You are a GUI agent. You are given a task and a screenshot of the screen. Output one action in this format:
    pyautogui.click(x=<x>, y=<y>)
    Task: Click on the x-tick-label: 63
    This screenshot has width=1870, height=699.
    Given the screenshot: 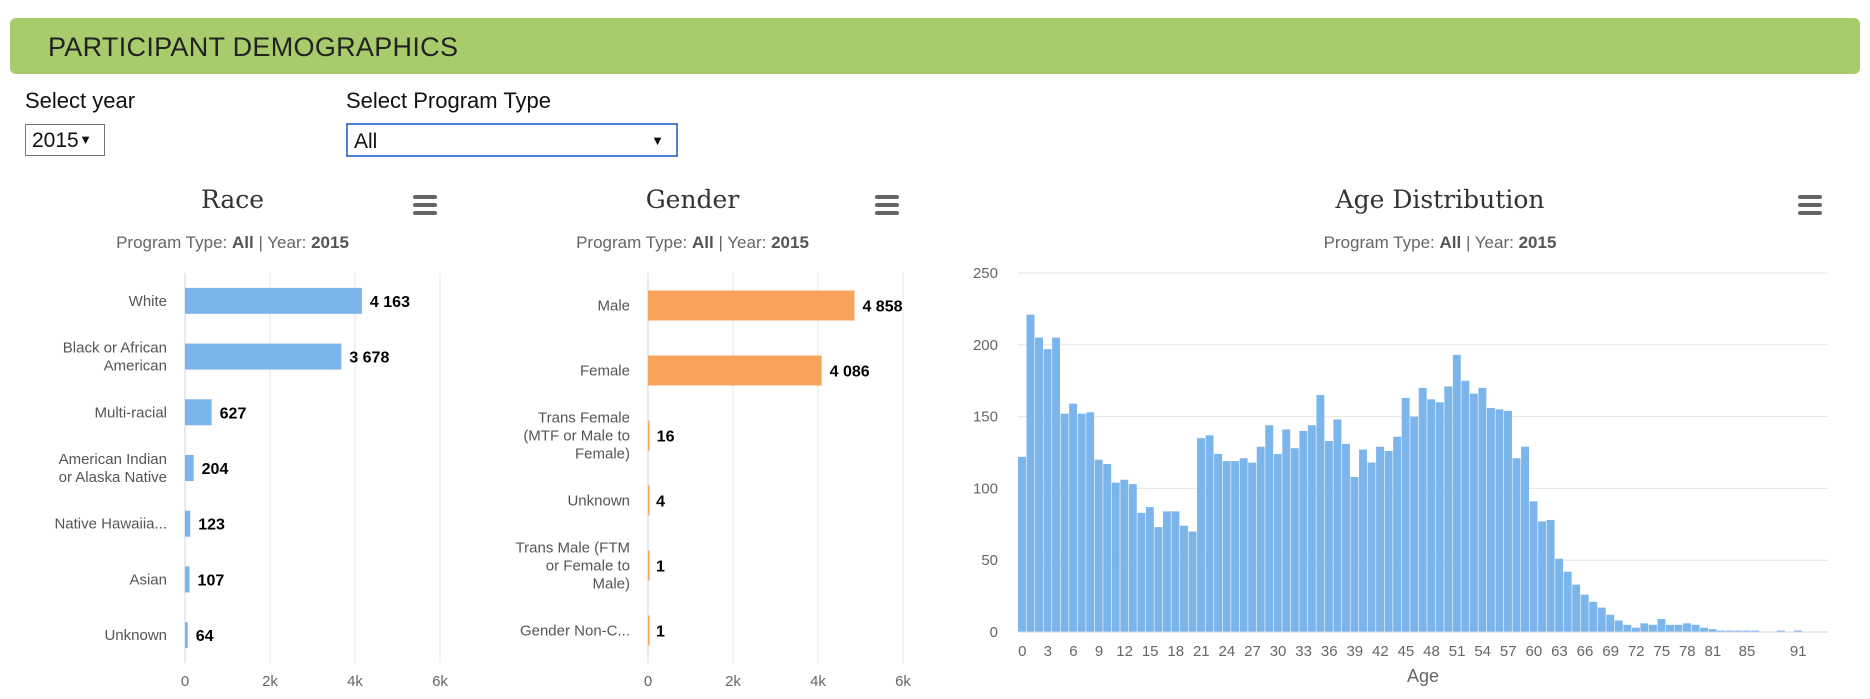 What is the action you would take?
    pyautogui.click(x=1559, y=651)
    